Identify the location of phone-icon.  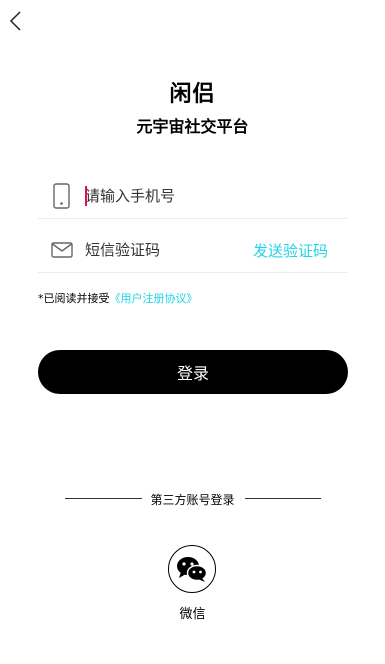
(62, 196).